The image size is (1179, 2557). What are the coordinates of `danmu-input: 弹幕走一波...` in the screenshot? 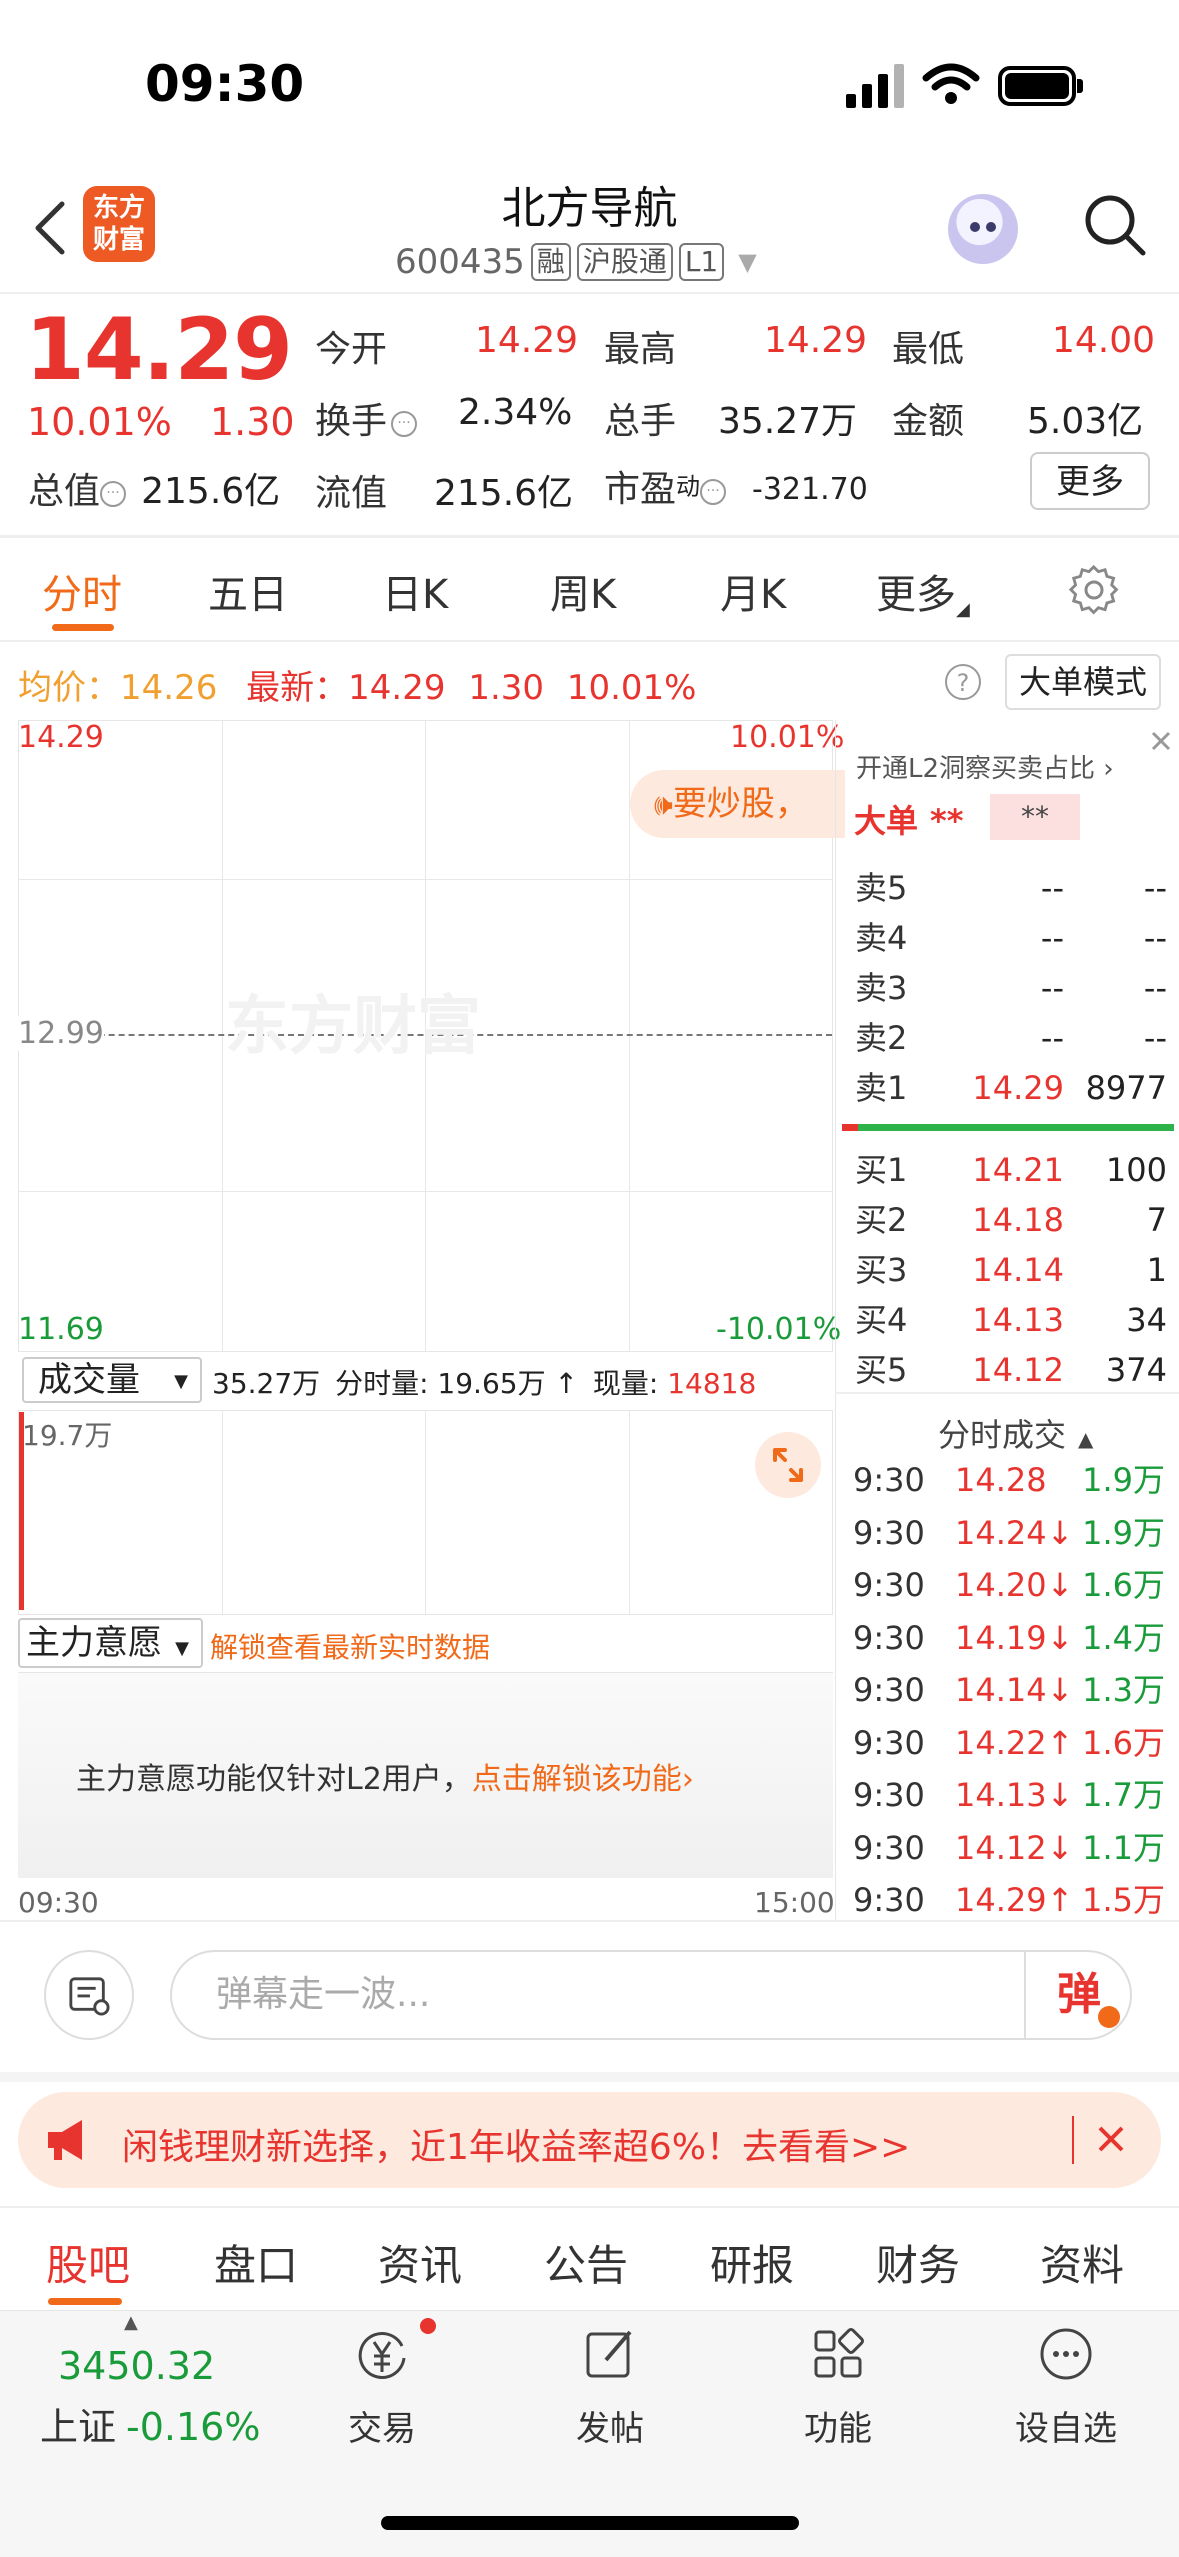 It's located at (651, 1995).